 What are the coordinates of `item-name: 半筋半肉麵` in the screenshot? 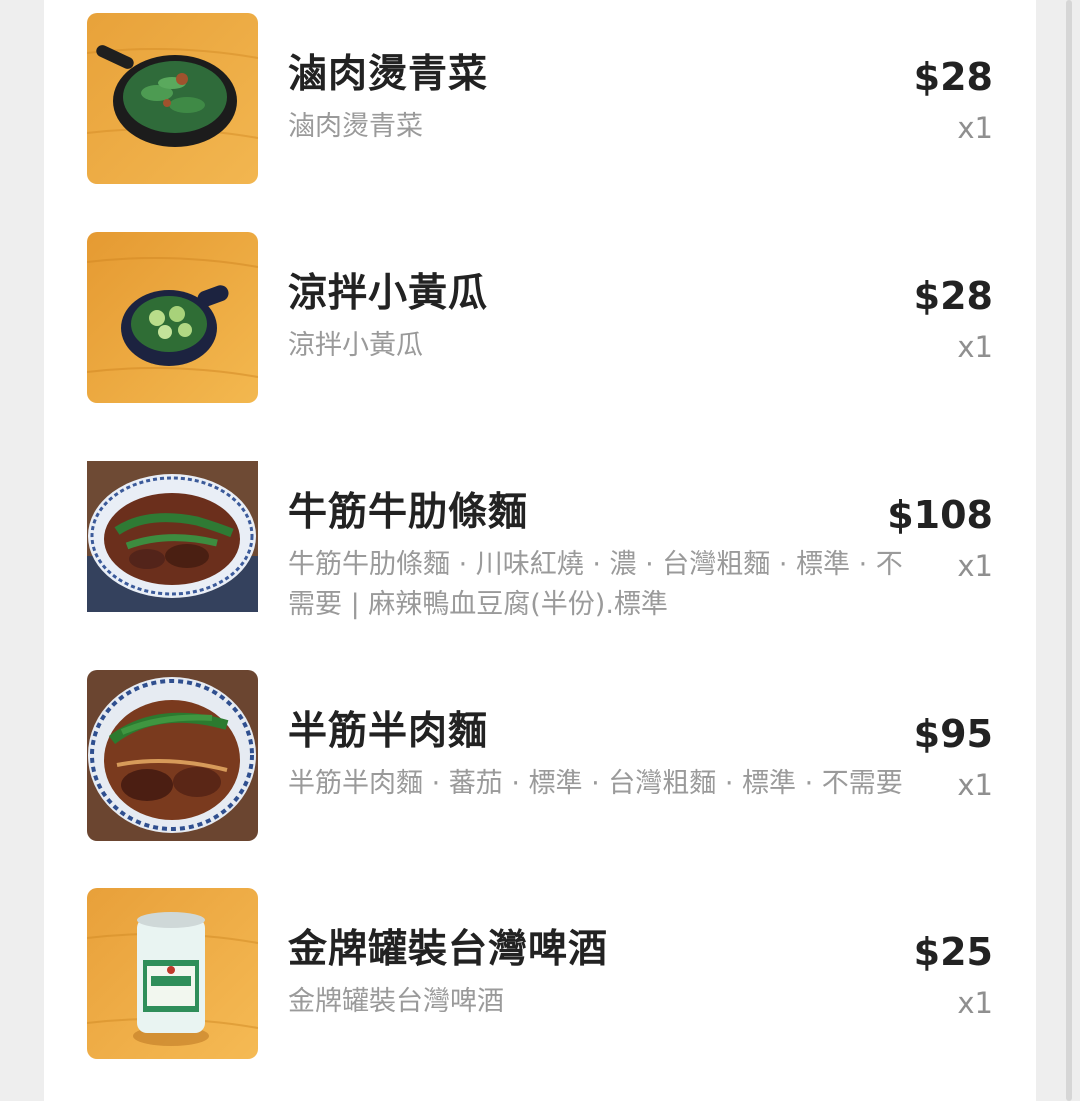 It's located at (388, 731).